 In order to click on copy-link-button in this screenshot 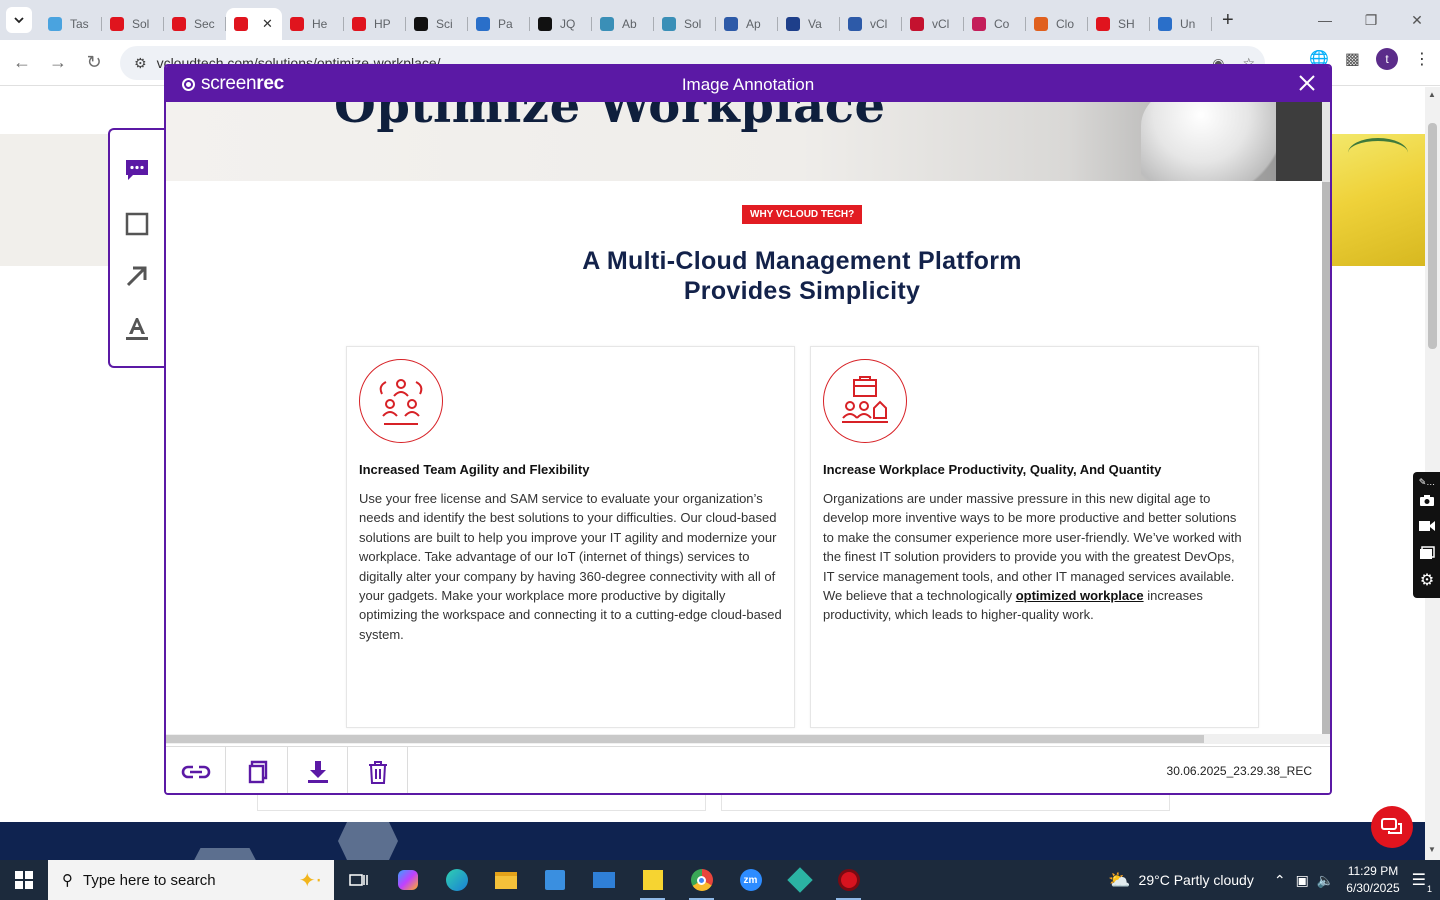, I will do `click(196, 770)`.